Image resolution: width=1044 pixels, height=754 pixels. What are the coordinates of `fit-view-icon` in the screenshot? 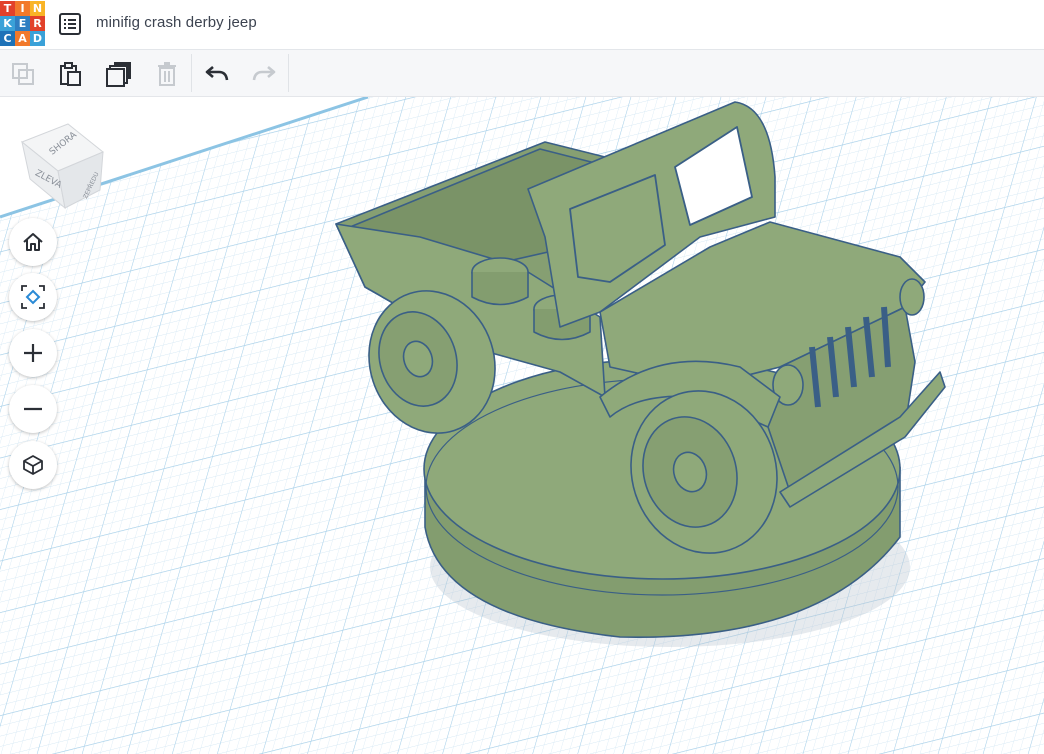 It's located at (33, 297).